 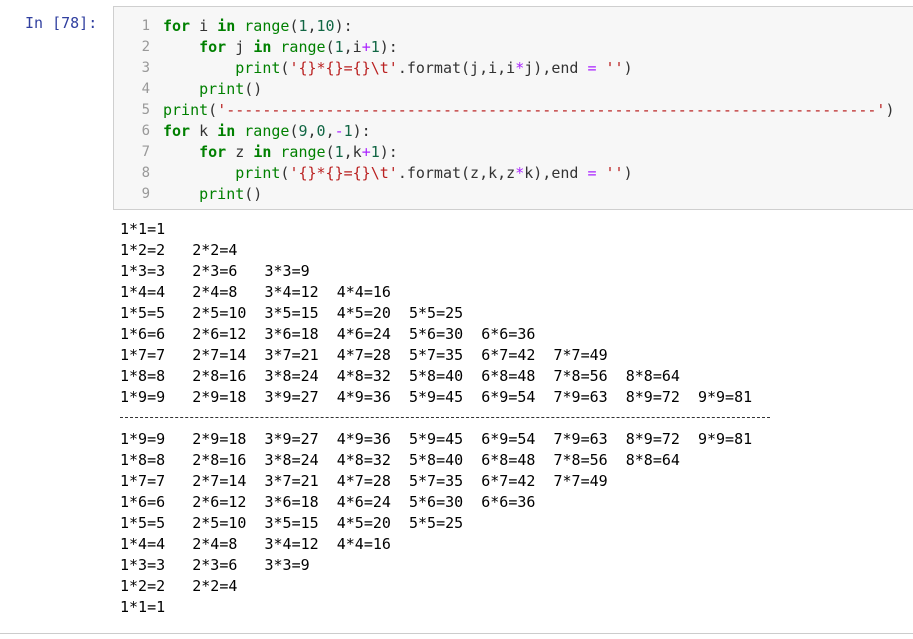 I want to click on input-prompt: In [78]:, so click(x=61, y=23).